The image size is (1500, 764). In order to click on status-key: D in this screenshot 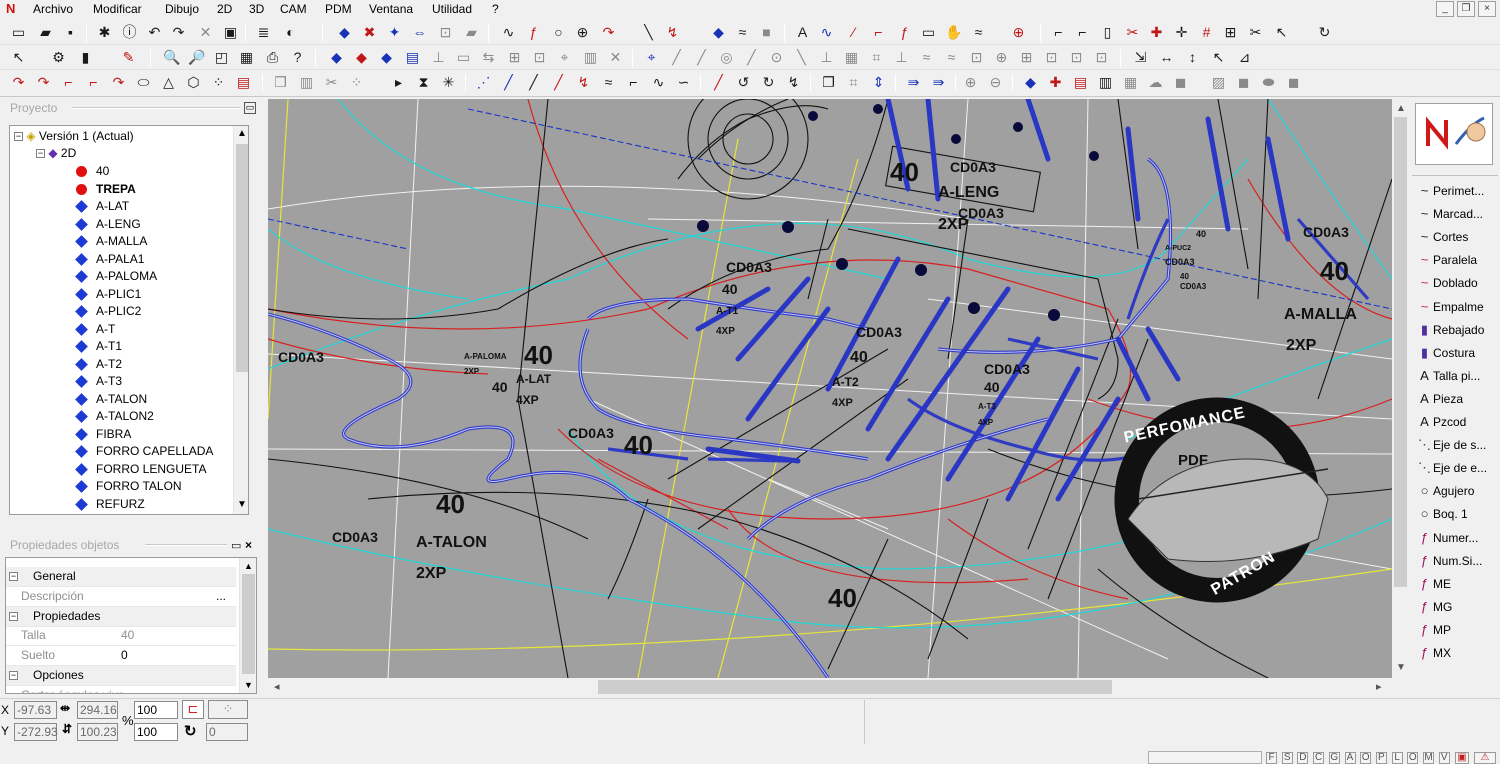, I will do `click(1303, 758)`.